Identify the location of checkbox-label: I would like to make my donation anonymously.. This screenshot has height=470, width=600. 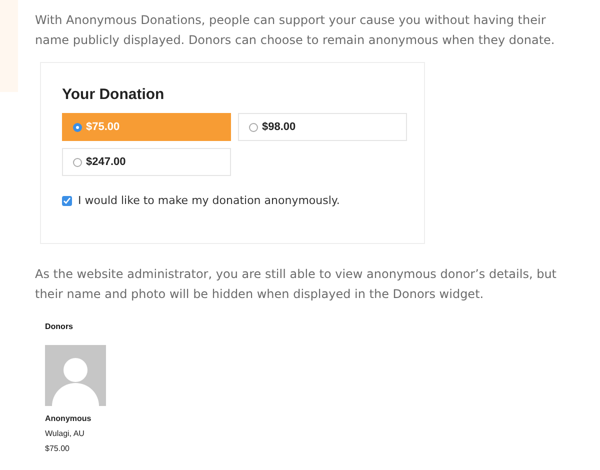
(209, 200).